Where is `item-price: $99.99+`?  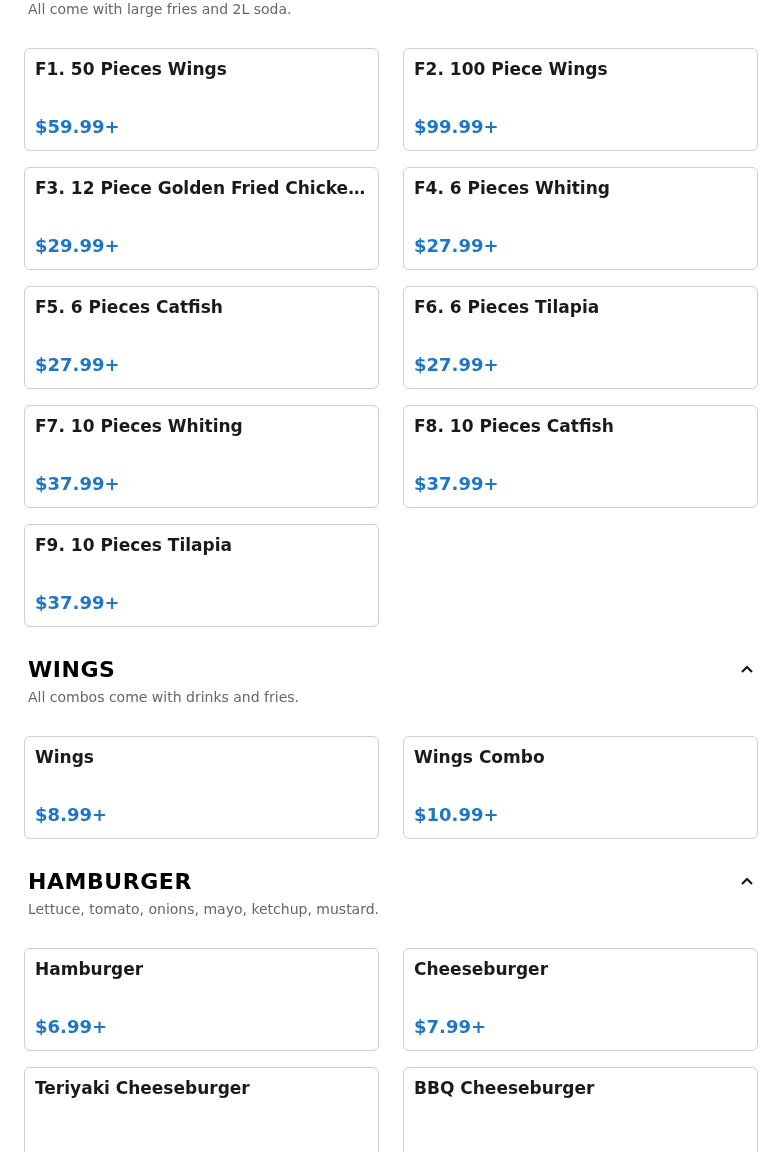
item-price: $99.99+ is located at coordinates (457, 127).